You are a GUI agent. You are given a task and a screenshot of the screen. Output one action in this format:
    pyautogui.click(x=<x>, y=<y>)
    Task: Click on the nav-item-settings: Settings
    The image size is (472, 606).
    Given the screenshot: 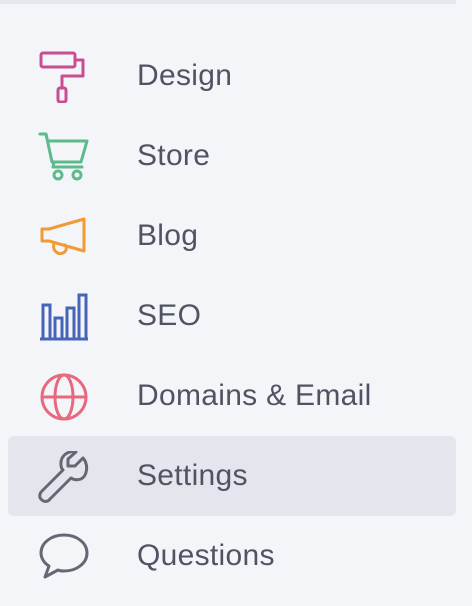 What is the action you would take?
    pyautogui.click(x=232, y=476)
    